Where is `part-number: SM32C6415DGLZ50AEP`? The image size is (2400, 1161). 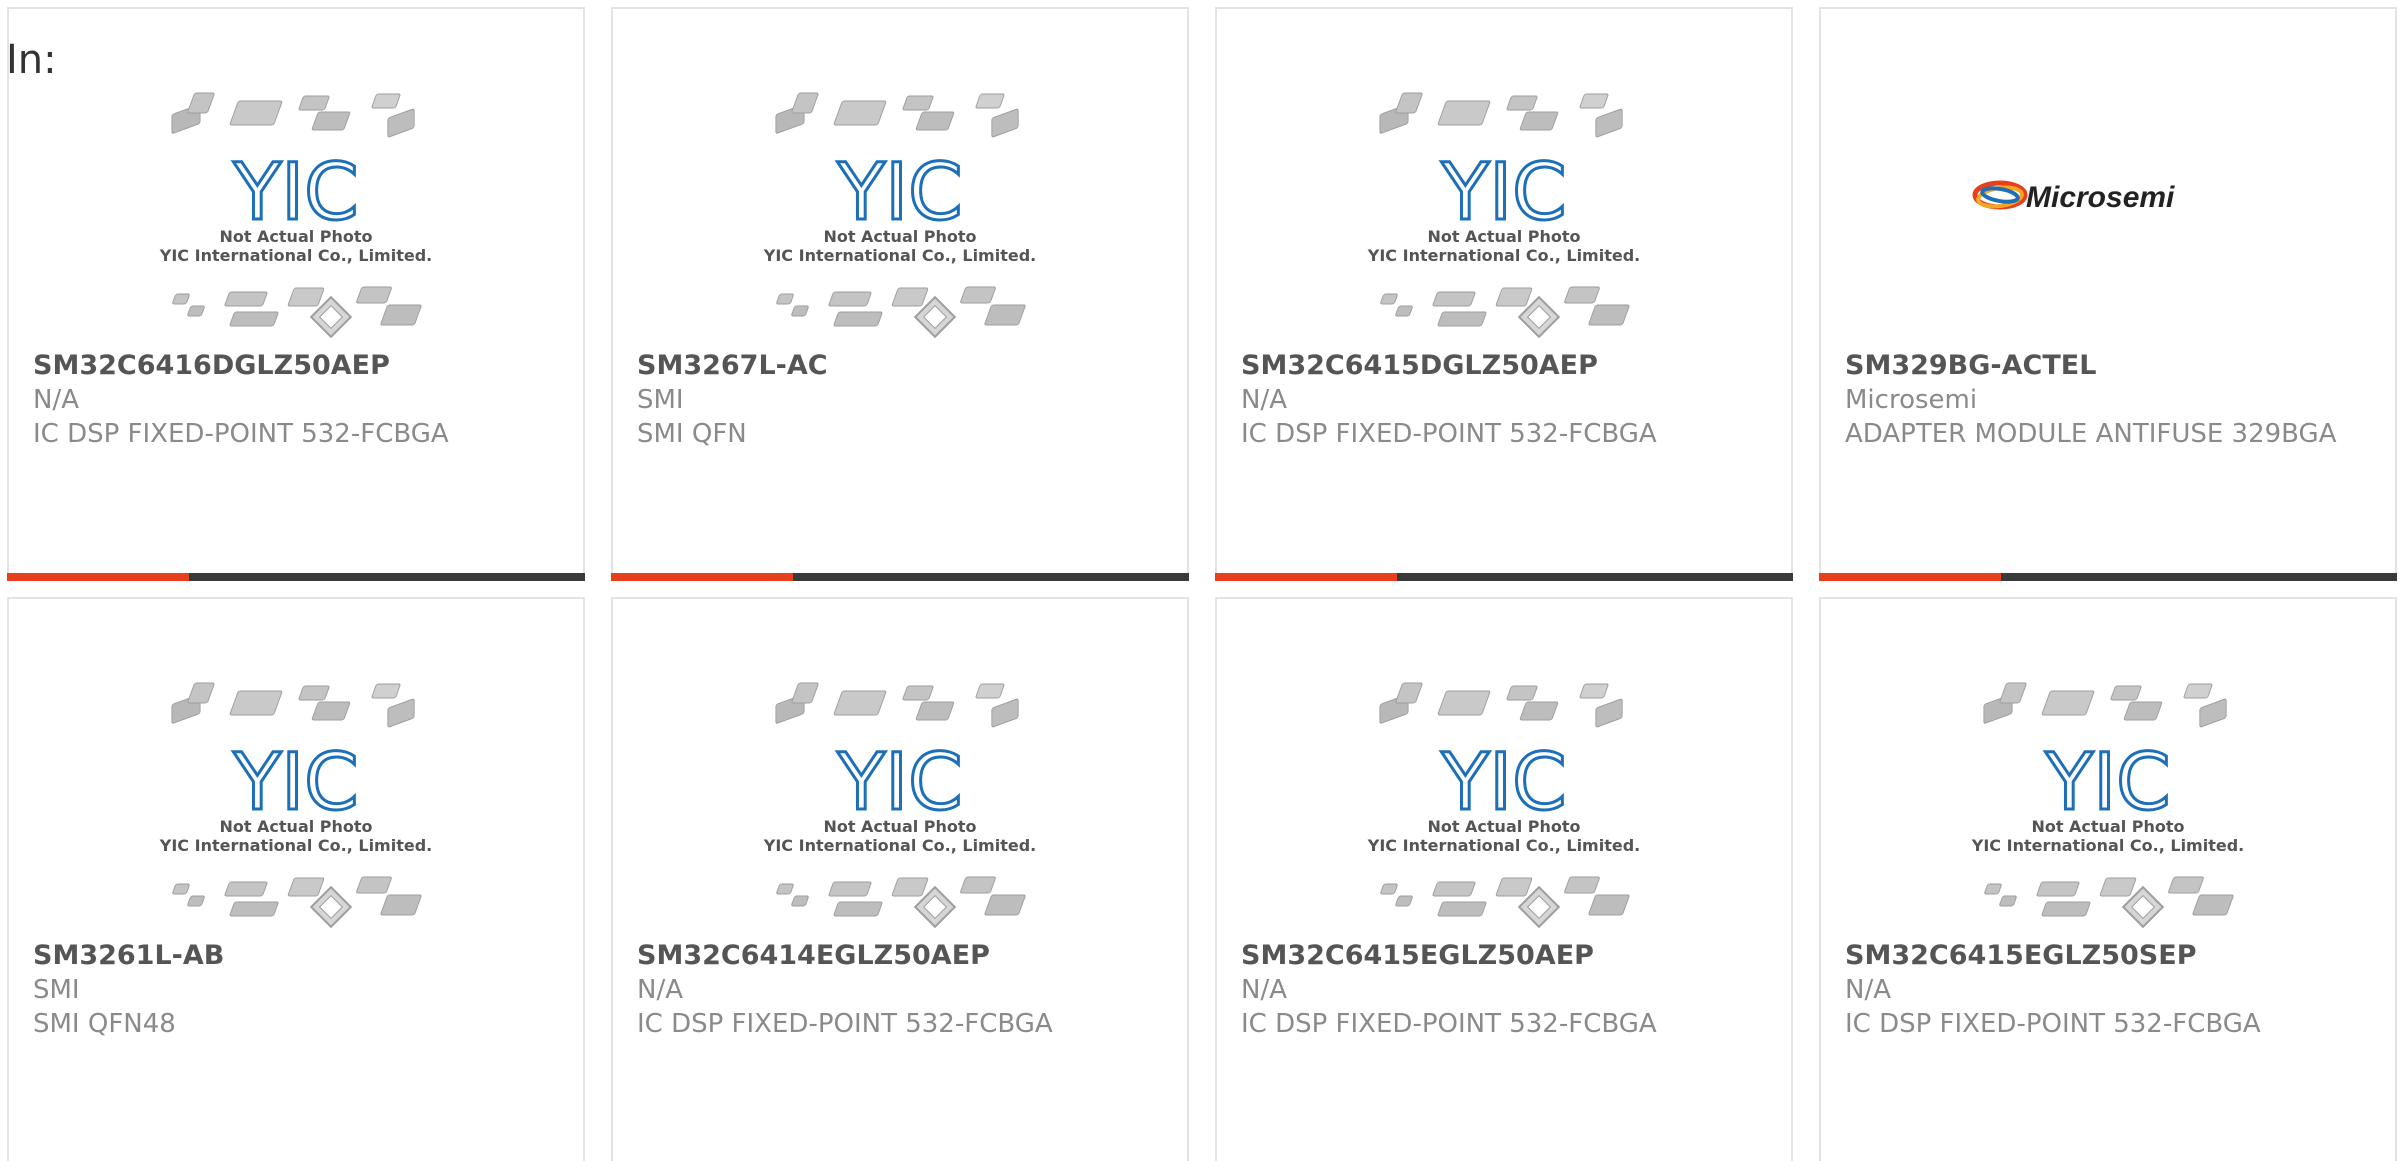 part-number: SM32C6415DGLZ50AEP is located at coordinates (1504, 366).